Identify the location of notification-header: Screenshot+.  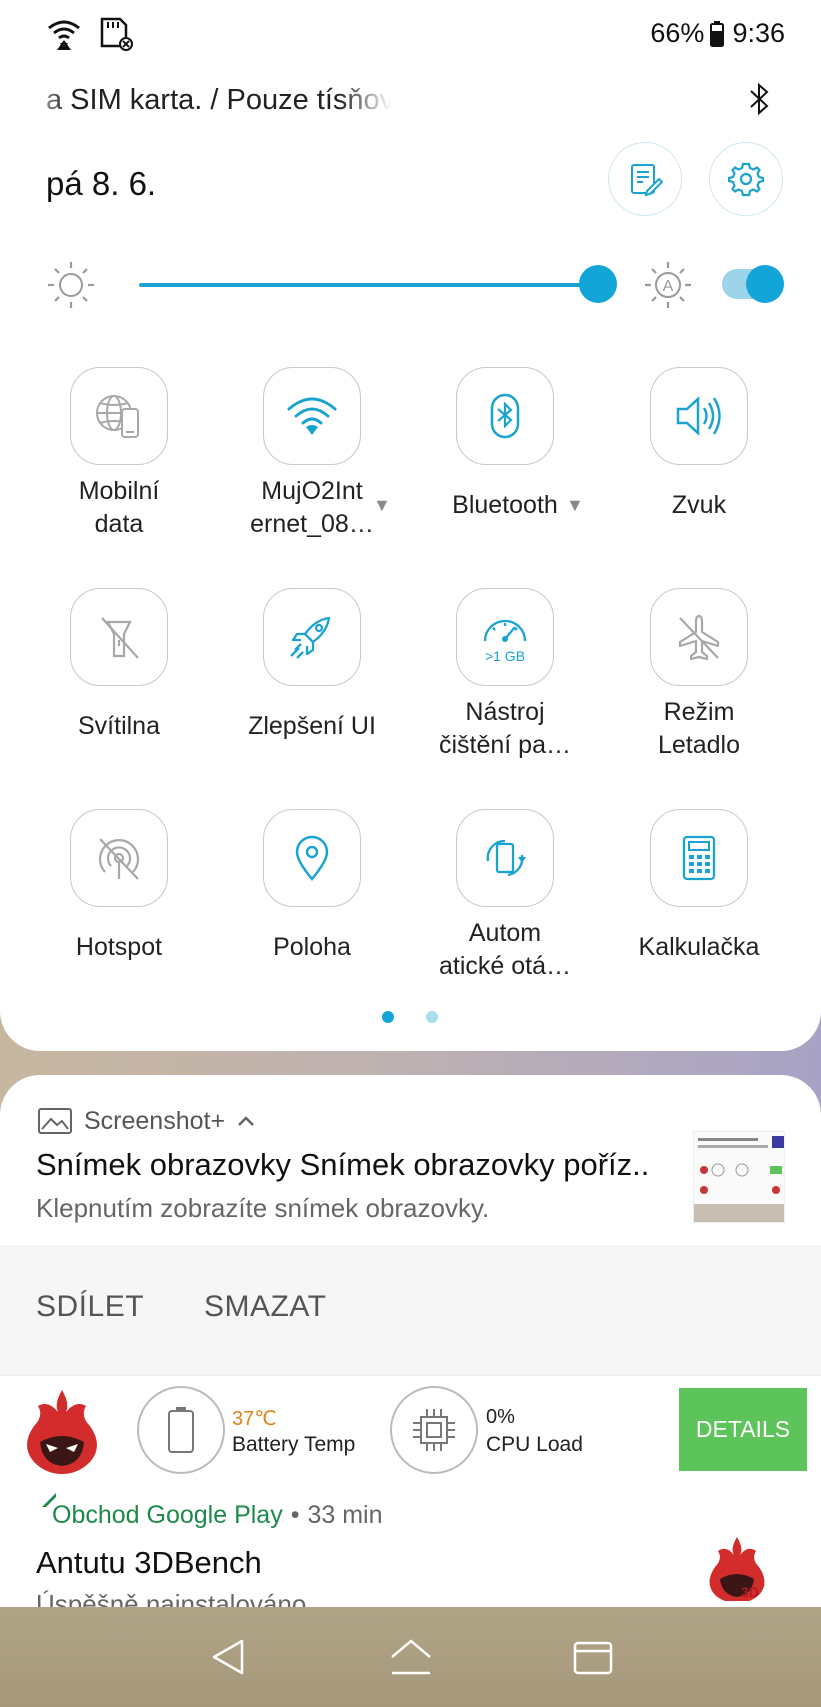
(146, 1121).